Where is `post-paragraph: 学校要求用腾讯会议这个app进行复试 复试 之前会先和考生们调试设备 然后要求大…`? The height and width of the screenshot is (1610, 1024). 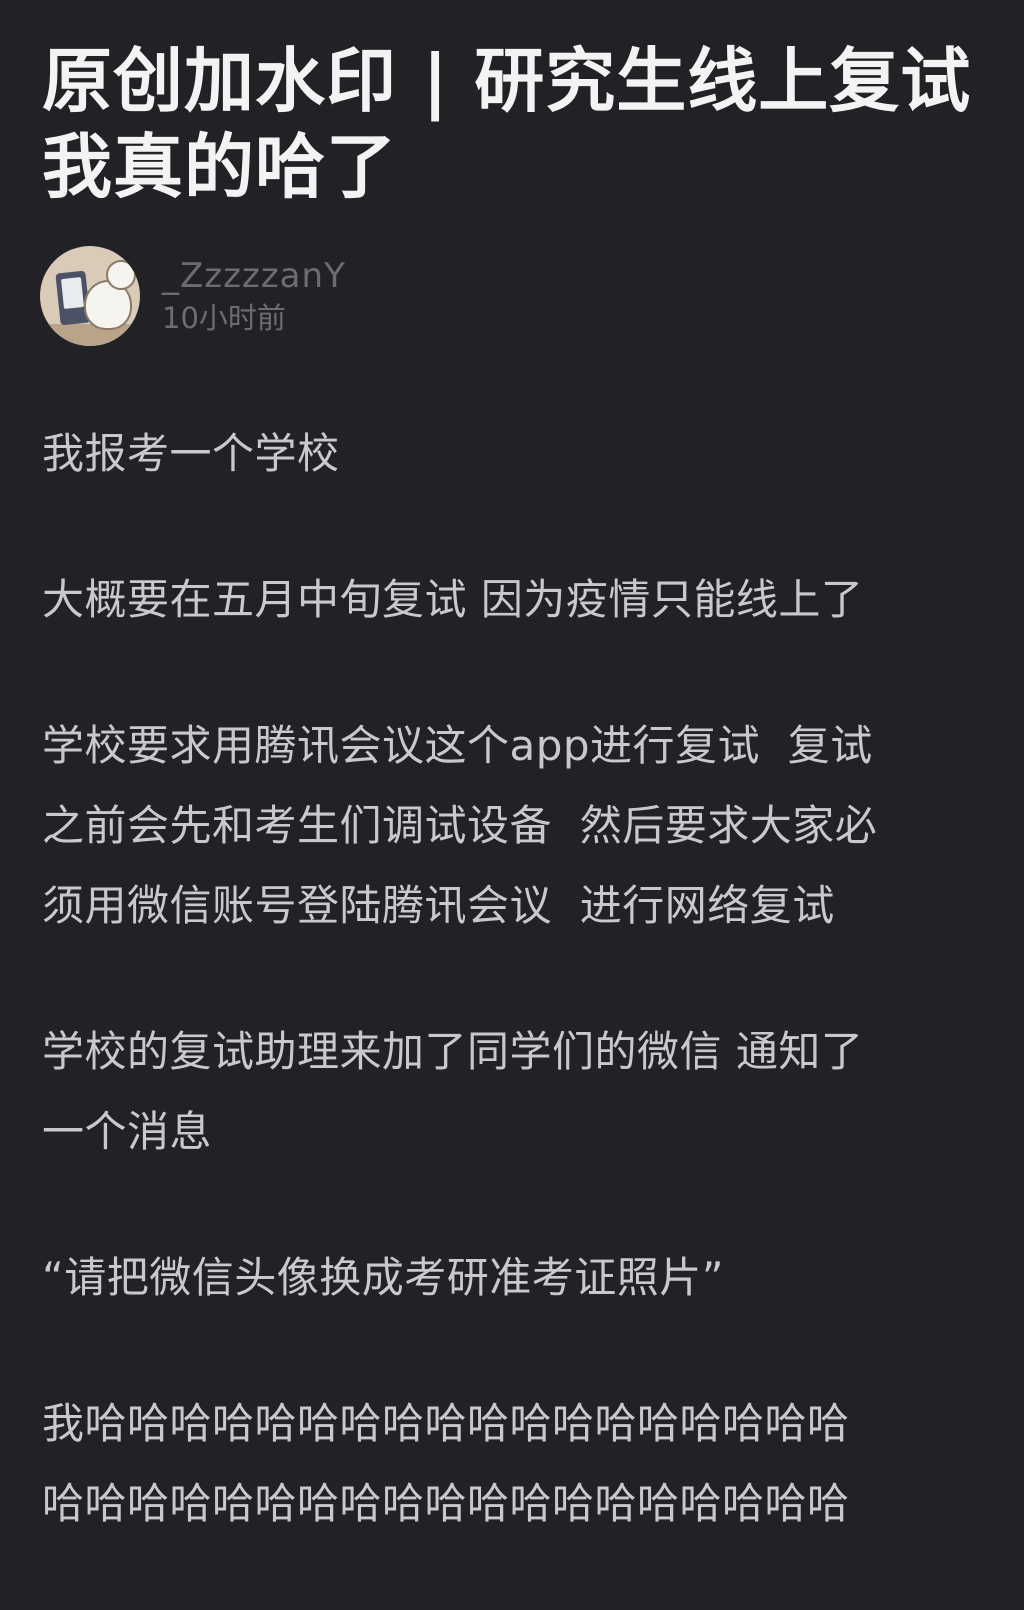 post-paragraph: 学校要求用腾讯会议这个app进行复试 复试 之前会先和考生们调试设备 然后要求大… is located at coordinates (460, 825).